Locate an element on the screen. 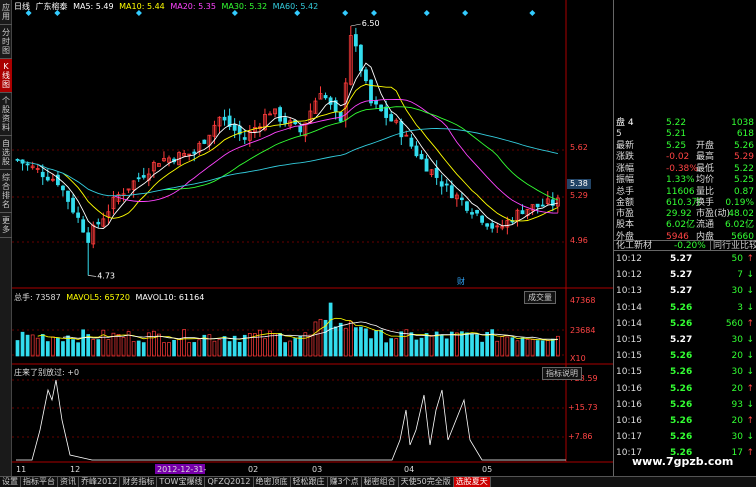 Image resolution: width=756 pixels, height=487 pixels. tick-time: 10:15 is located at coordinates (629, 372).